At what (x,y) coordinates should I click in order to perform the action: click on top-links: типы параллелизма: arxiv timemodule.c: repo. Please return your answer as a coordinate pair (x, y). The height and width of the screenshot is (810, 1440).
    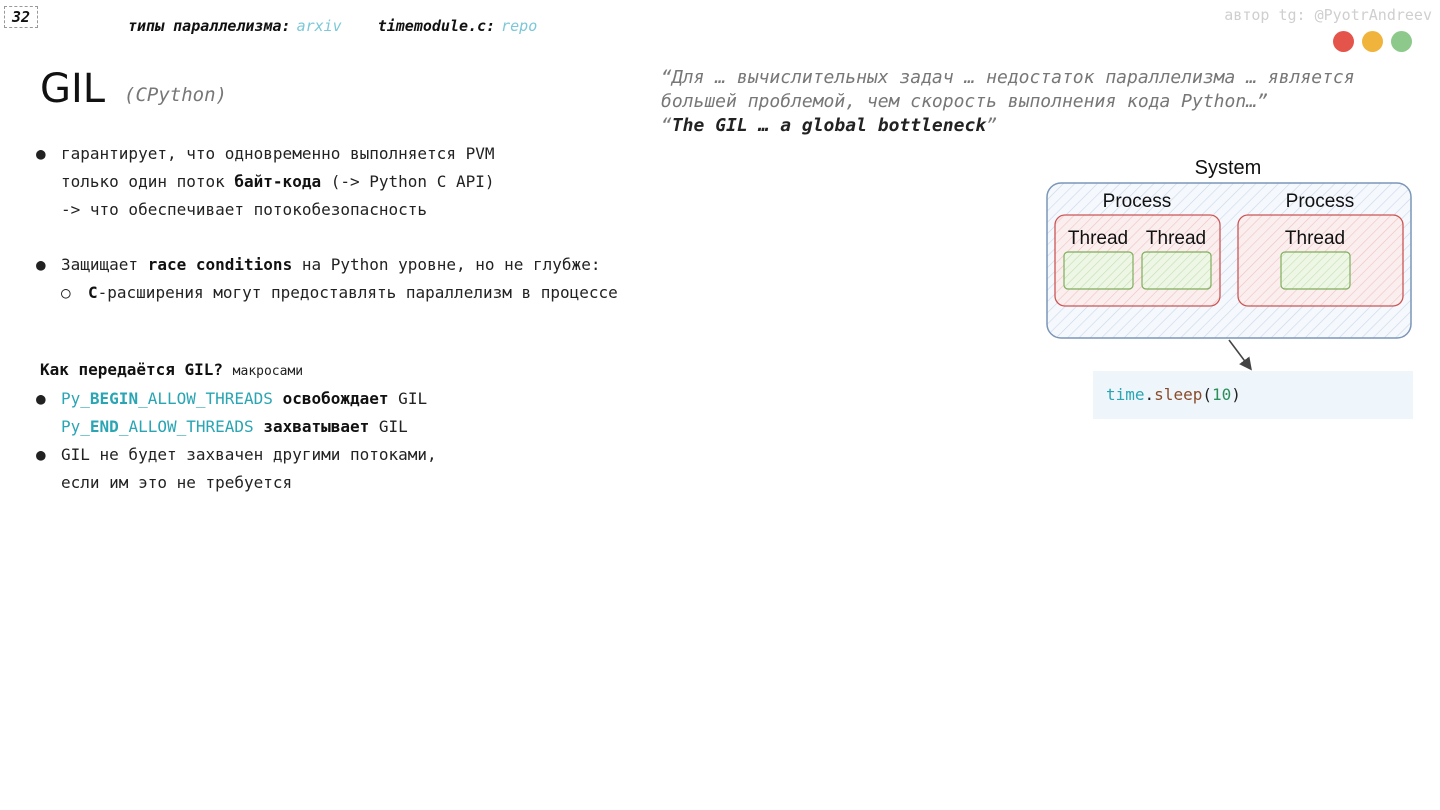
    Looking at the image, I should click on (350, 26).